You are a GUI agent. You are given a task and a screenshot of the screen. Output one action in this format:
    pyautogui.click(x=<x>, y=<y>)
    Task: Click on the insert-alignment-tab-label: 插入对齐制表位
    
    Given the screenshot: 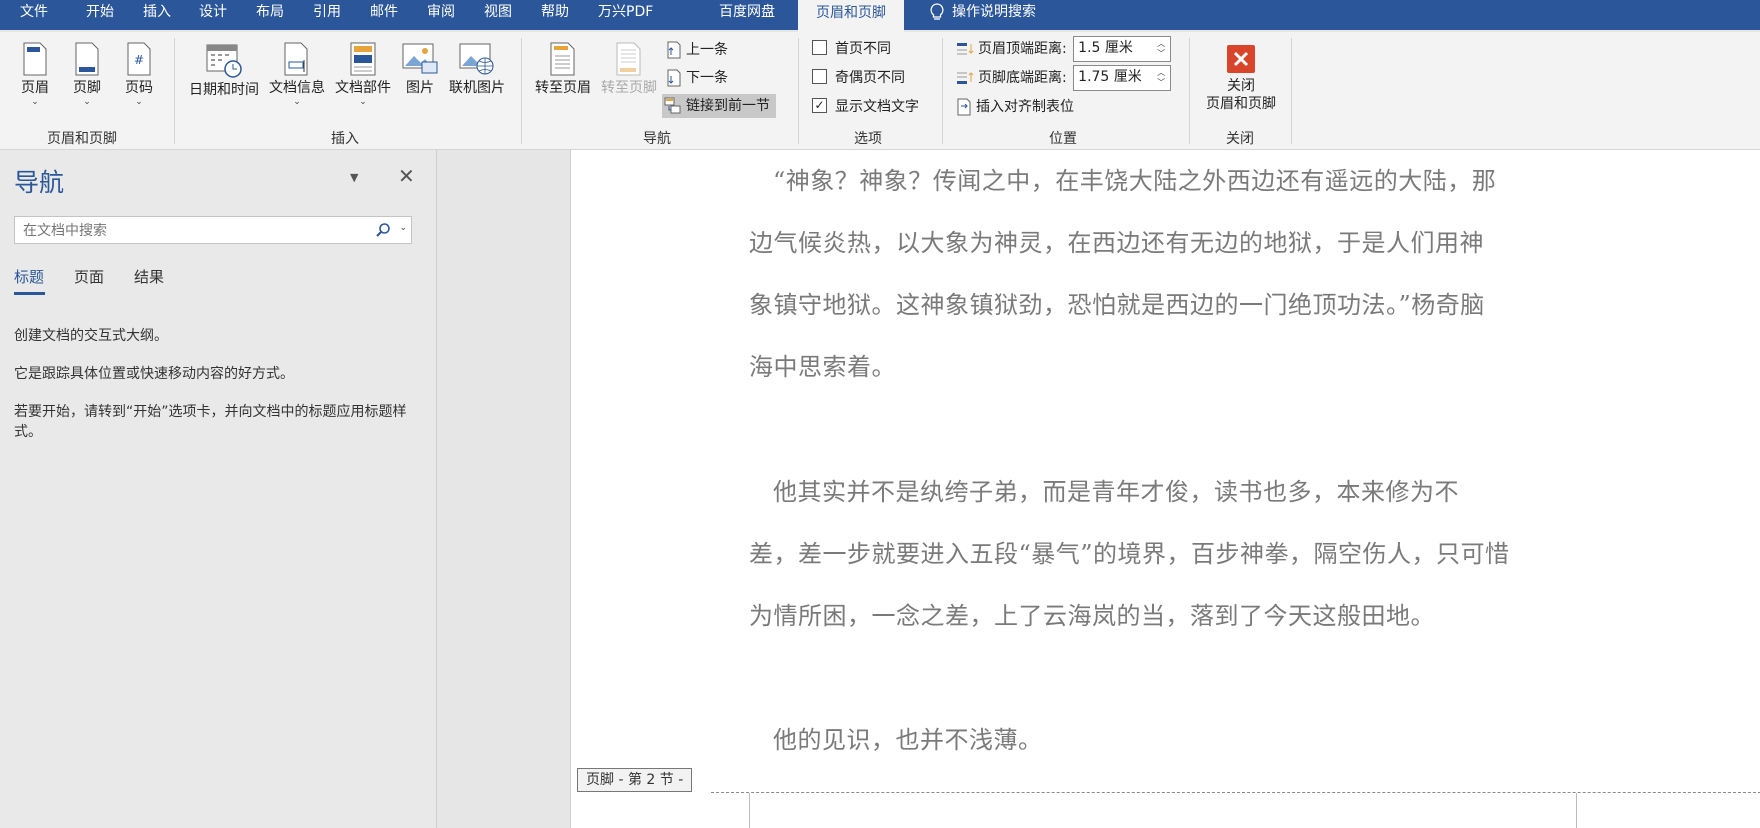 What is the action you would take?
    pyautogui.click(x=1025, y=107)
    